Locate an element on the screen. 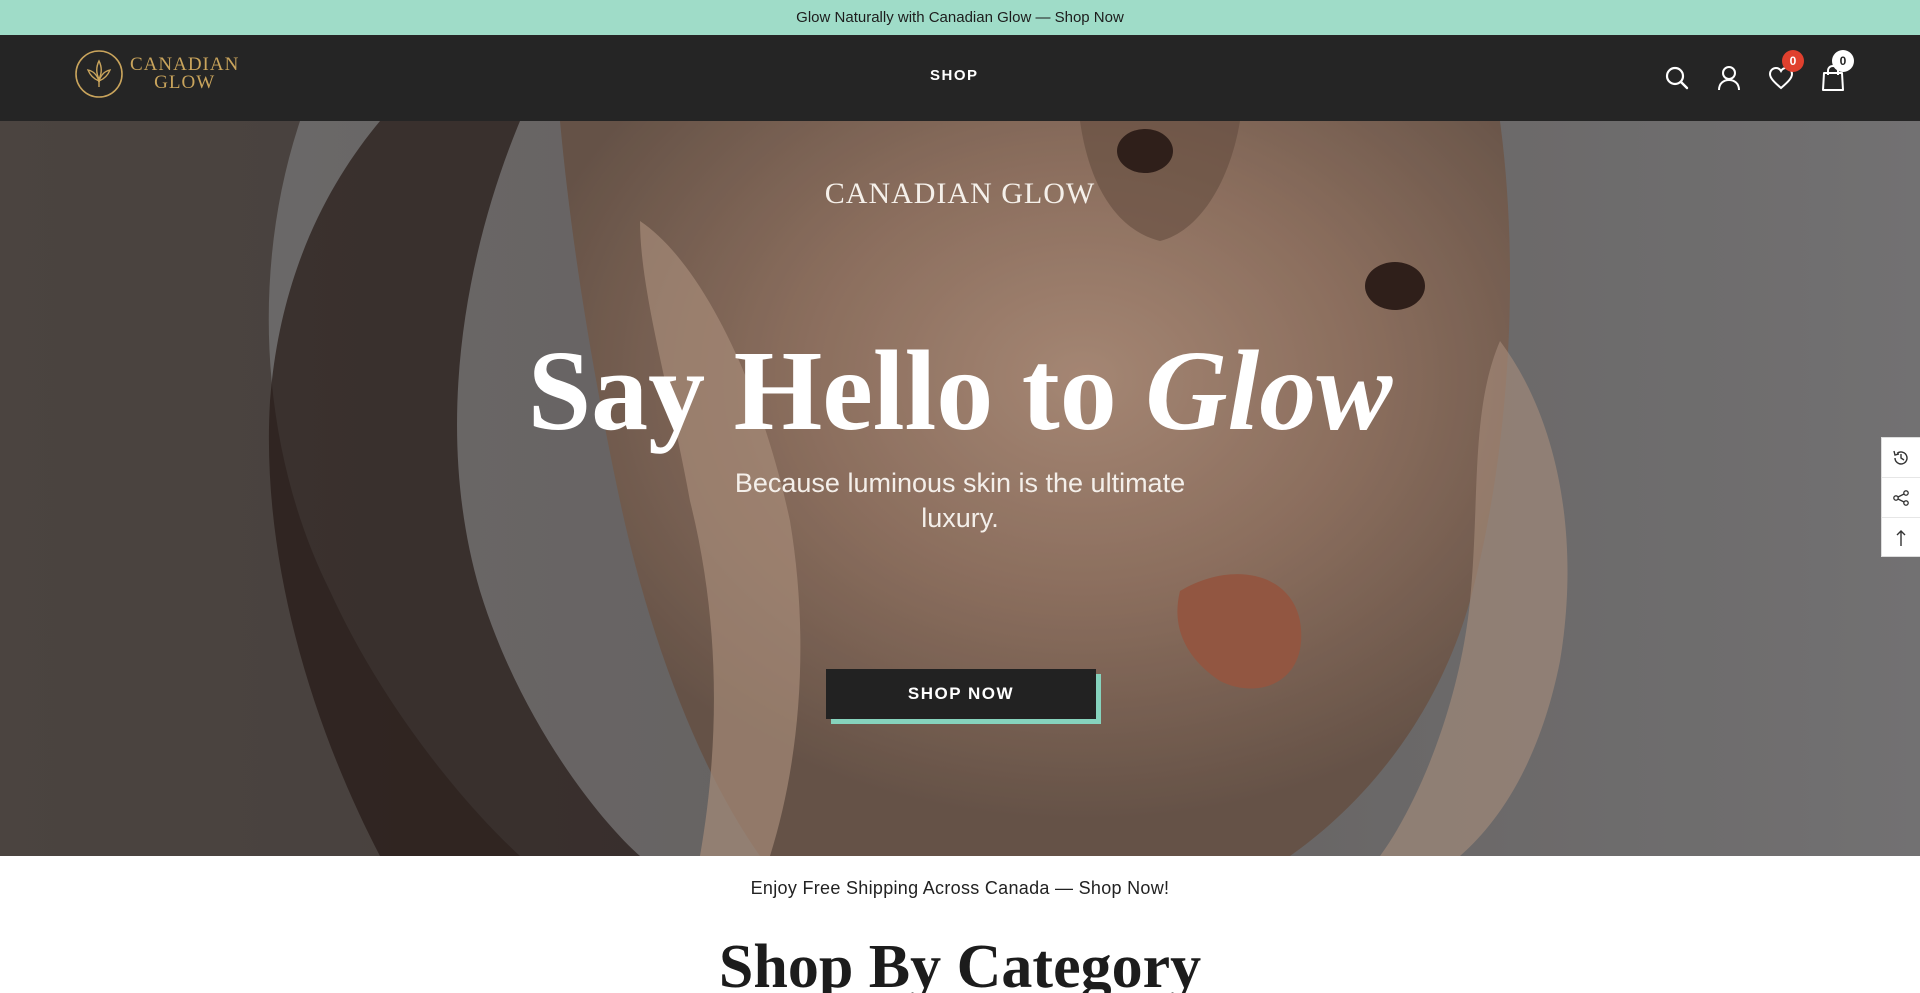 The width and height of the screenshot is (1920, 993). search-button is located at coordinates (1677, 78).